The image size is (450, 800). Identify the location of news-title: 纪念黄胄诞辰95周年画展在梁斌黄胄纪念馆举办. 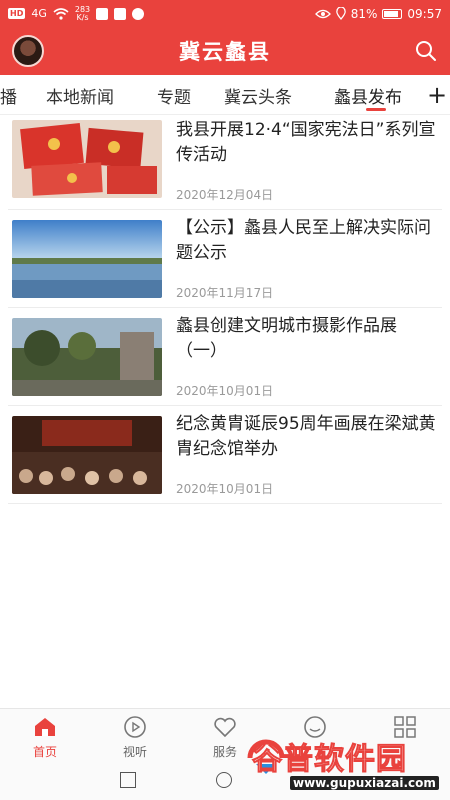
(306, 437).